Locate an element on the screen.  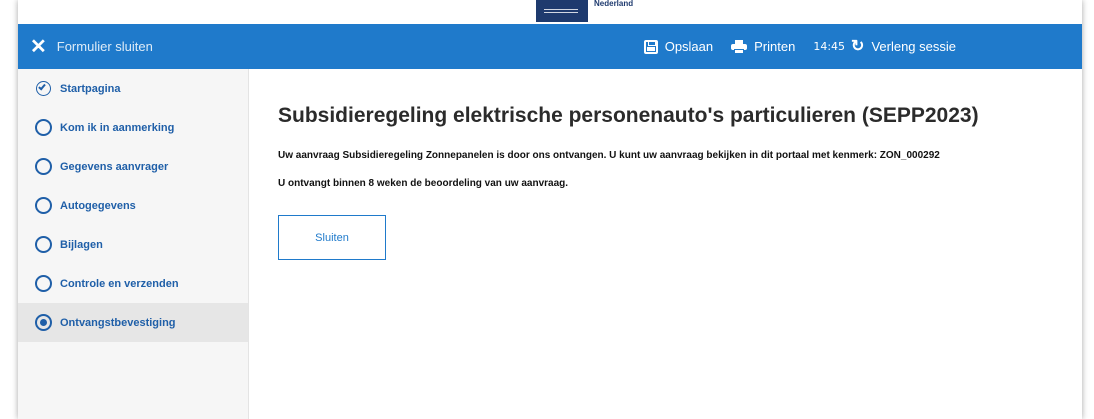
save-icon is located at coordinates (650, 46).